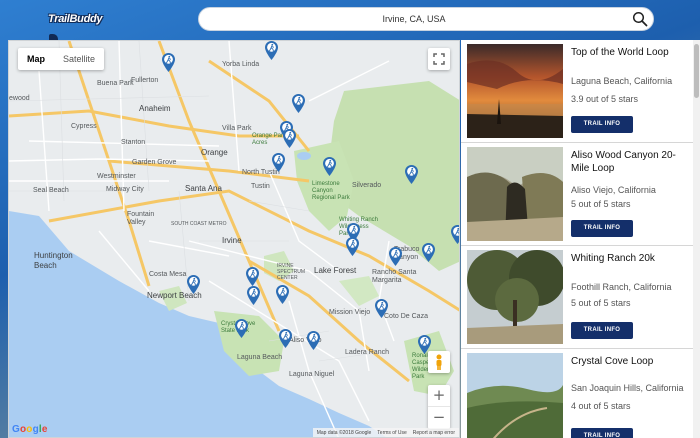 This screenshot has height=438, width=700. I want to click on zoom-in-button: +, so click(439, 396).